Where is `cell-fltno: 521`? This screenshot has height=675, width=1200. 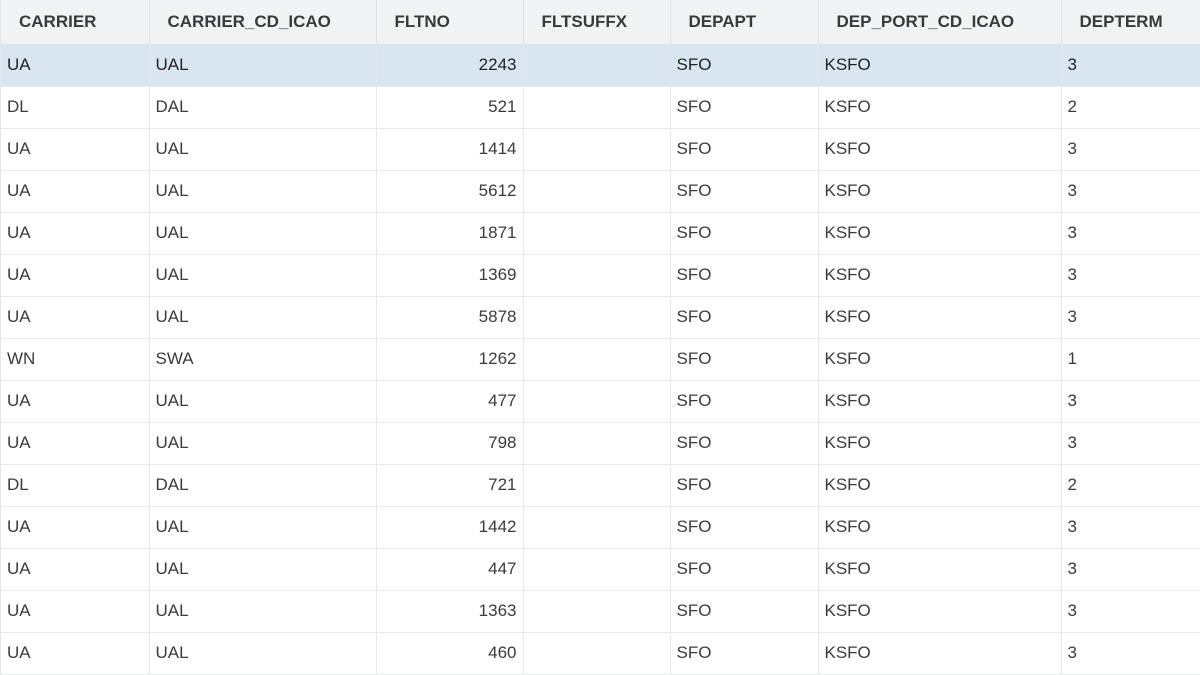
cell-fltno: 521 is located at coordinates (450, 107).